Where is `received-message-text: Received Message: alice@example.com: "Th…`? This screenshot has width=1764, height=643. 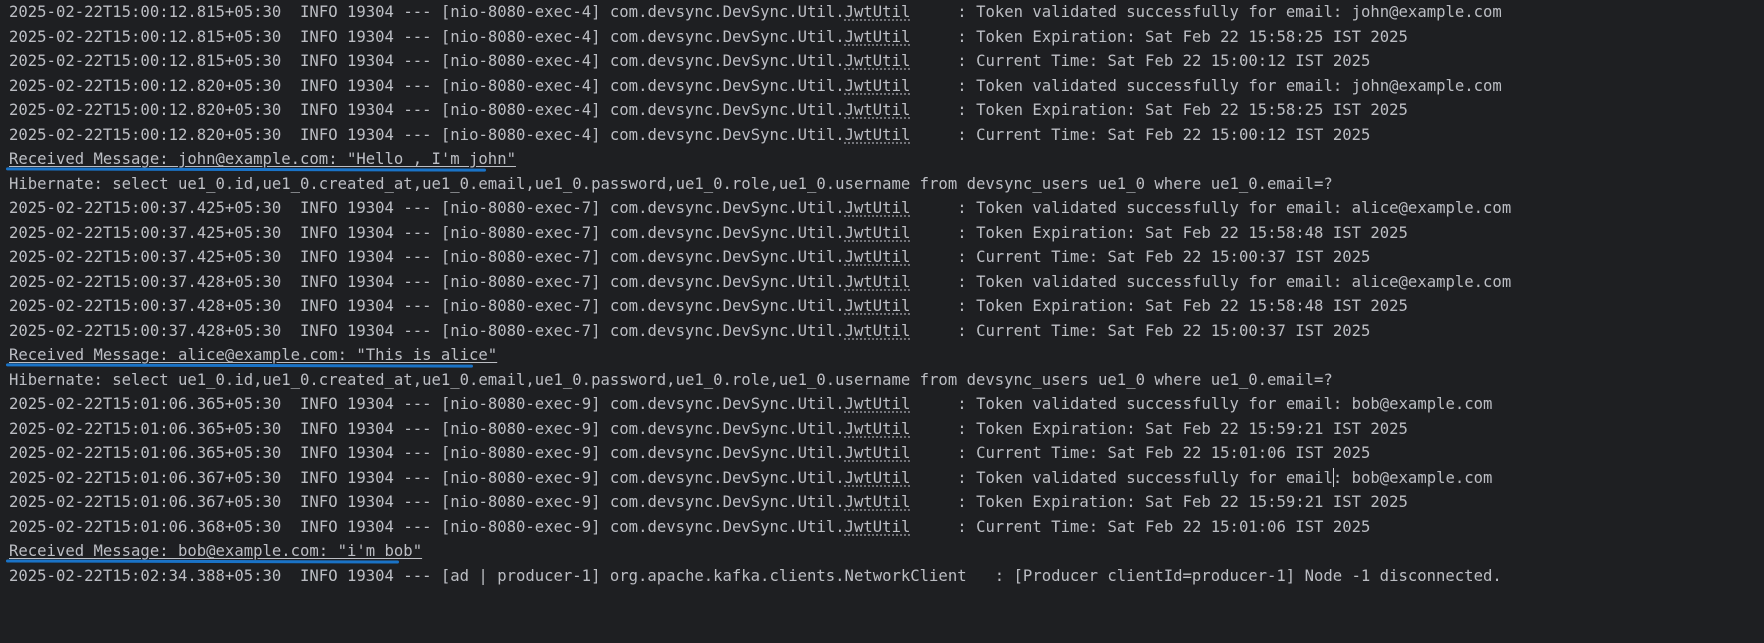 received-message-text: Received Message: alice@example.com: "Th… is located at coordinates (253, 355).